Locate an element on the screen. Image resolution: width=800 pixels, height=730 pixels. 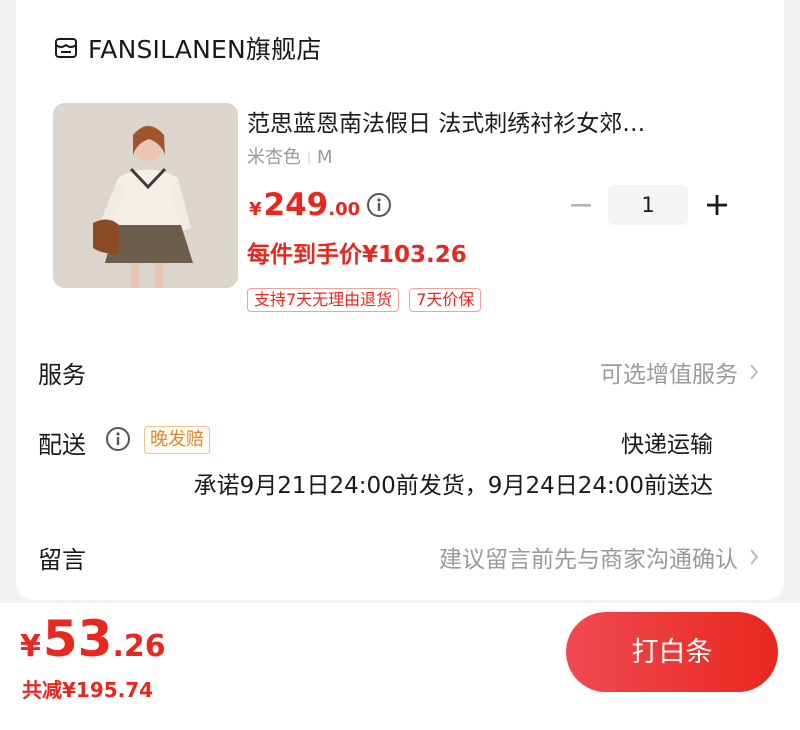
service-tags: 支持7天无理由退货 7天价保 is located at coordinates (364, 300).